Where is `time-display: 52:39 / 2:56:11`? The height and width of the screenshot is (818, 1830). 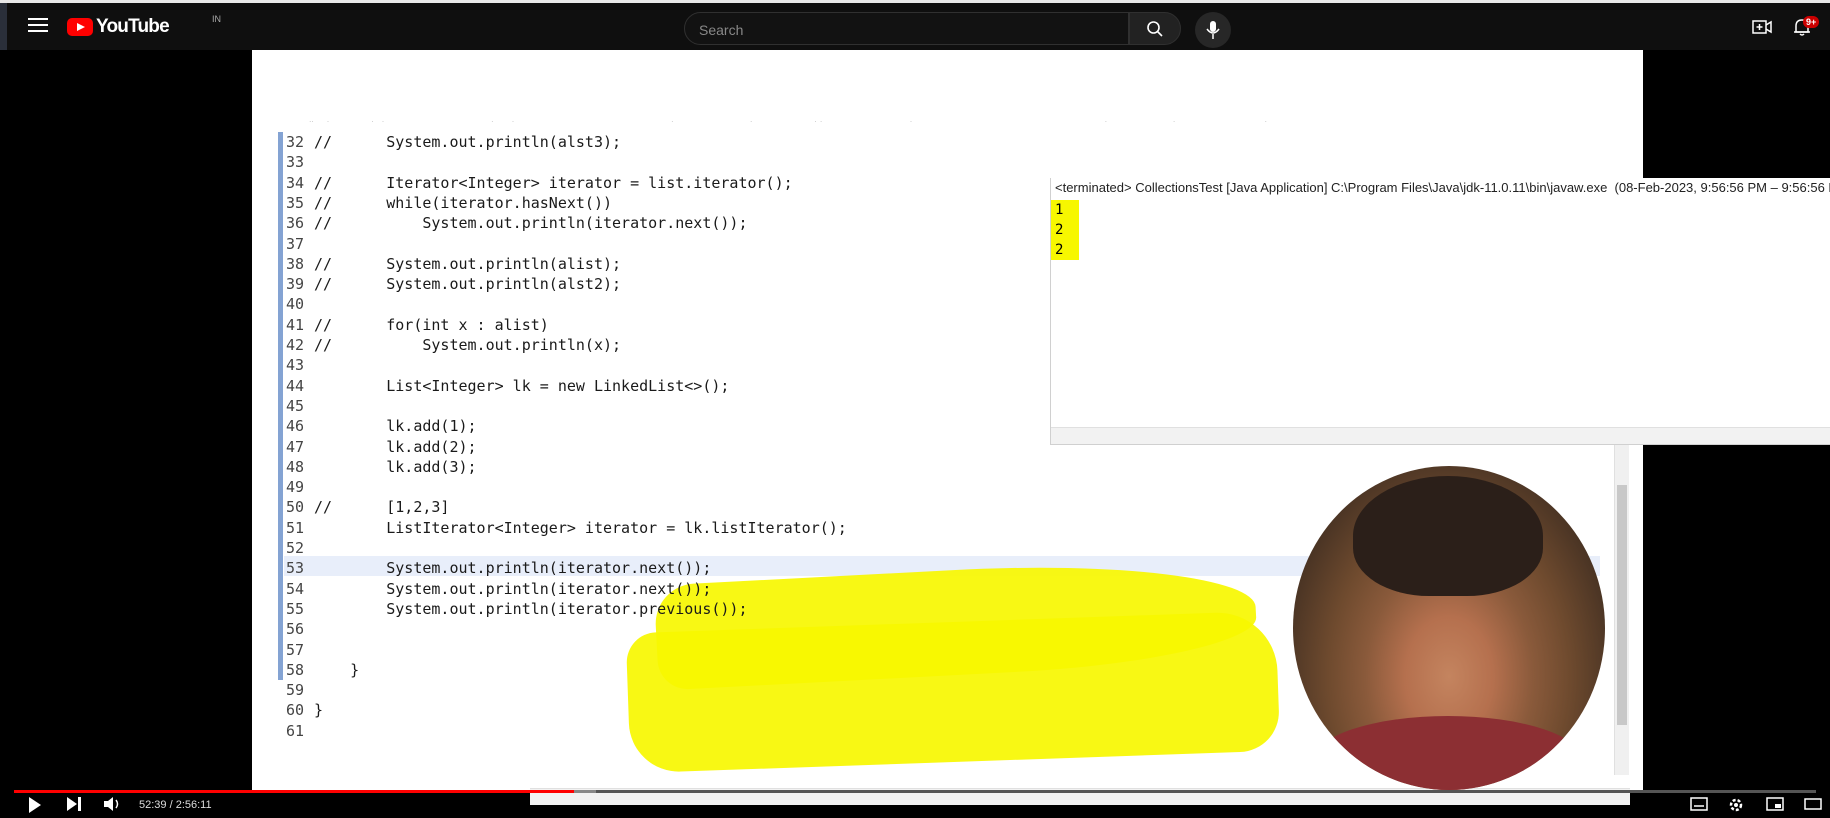 time-display: 52:39 / 2:56:11 is located at coordinates (175, 805).